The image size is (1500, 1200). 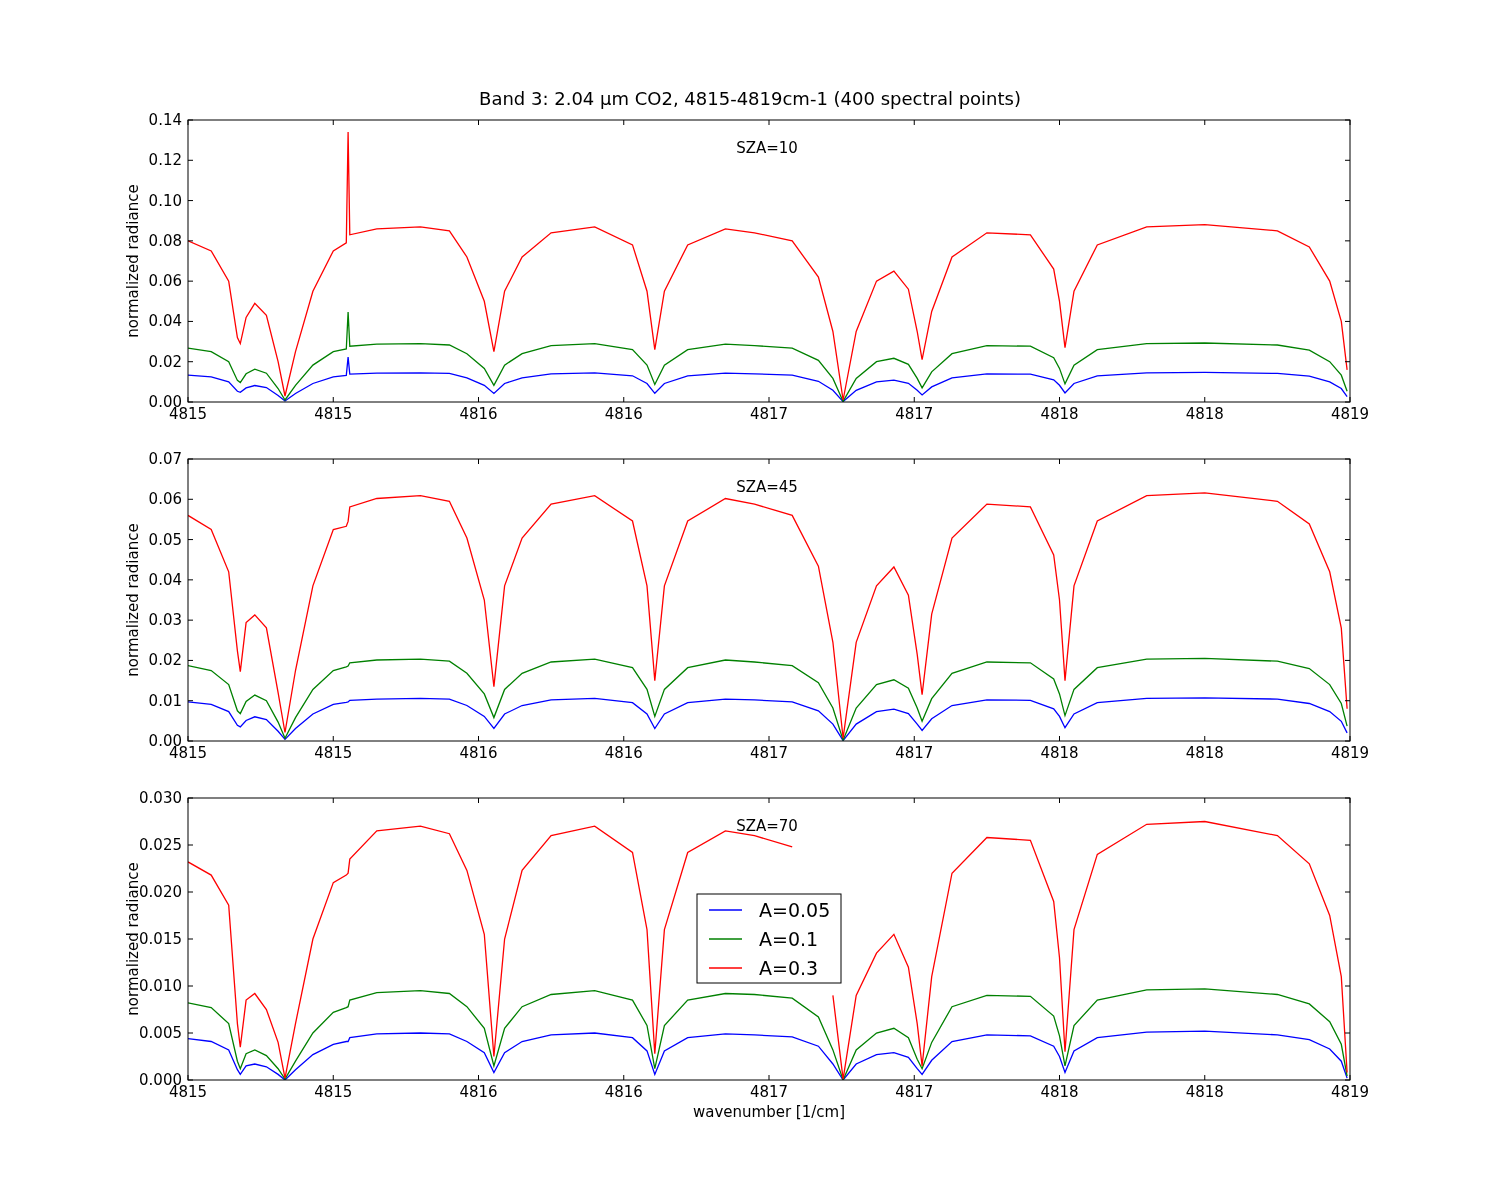 I want to click on y-tick-label: 0.10, so click(x=165, y=200).